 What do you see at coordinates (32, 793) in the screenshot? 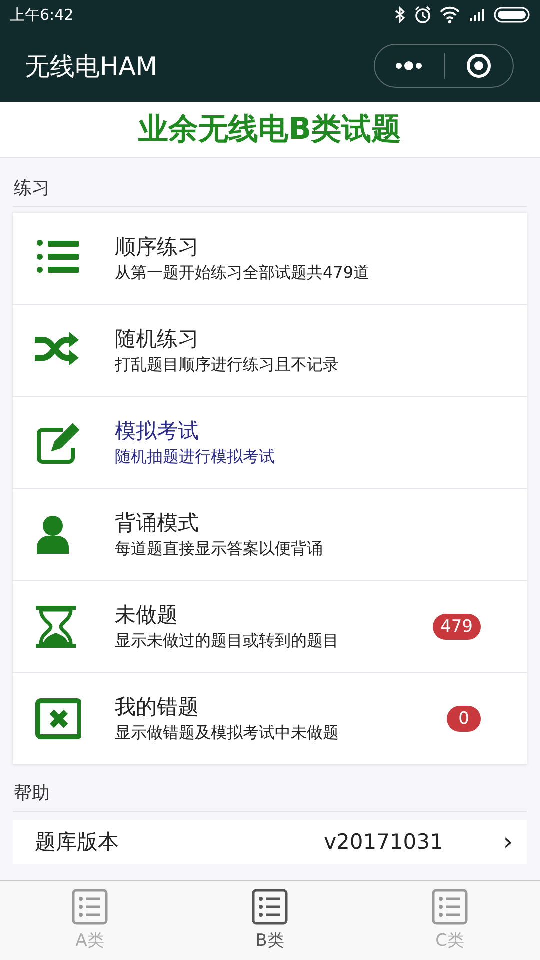
I see `section-heading: 帮助` at bounding box center [32, 793].